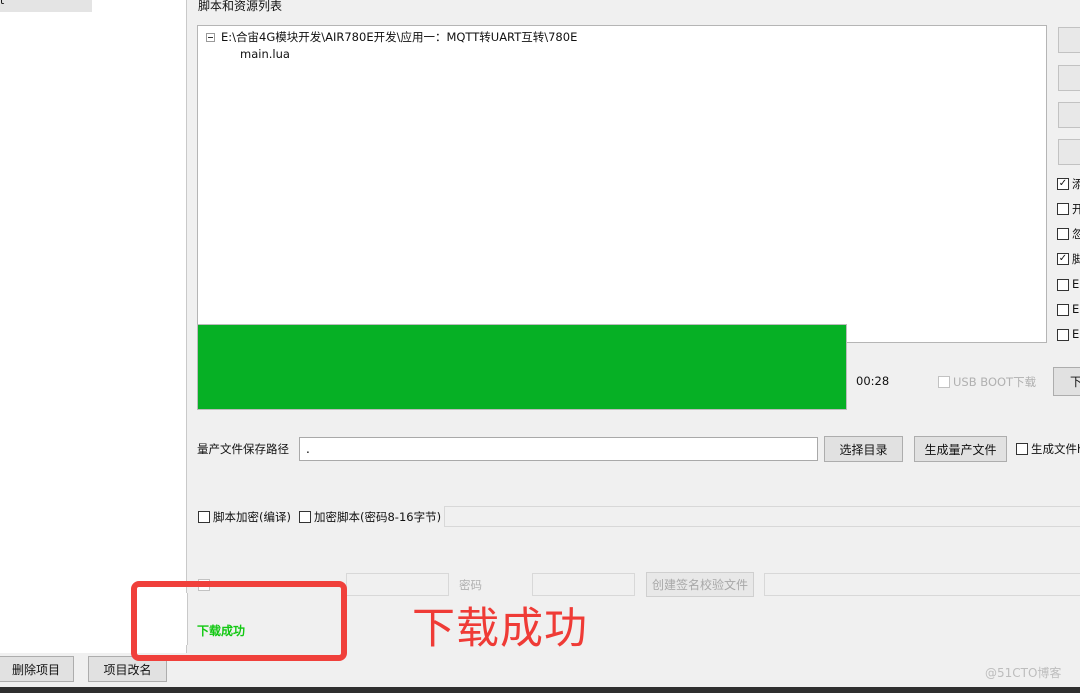 Image resolution: width=1080 pixels, height=693 pixels. What do you see at coordinates (558, 449) in the screenshot?
I see `save-path-input` at bounding box center [558, 449].